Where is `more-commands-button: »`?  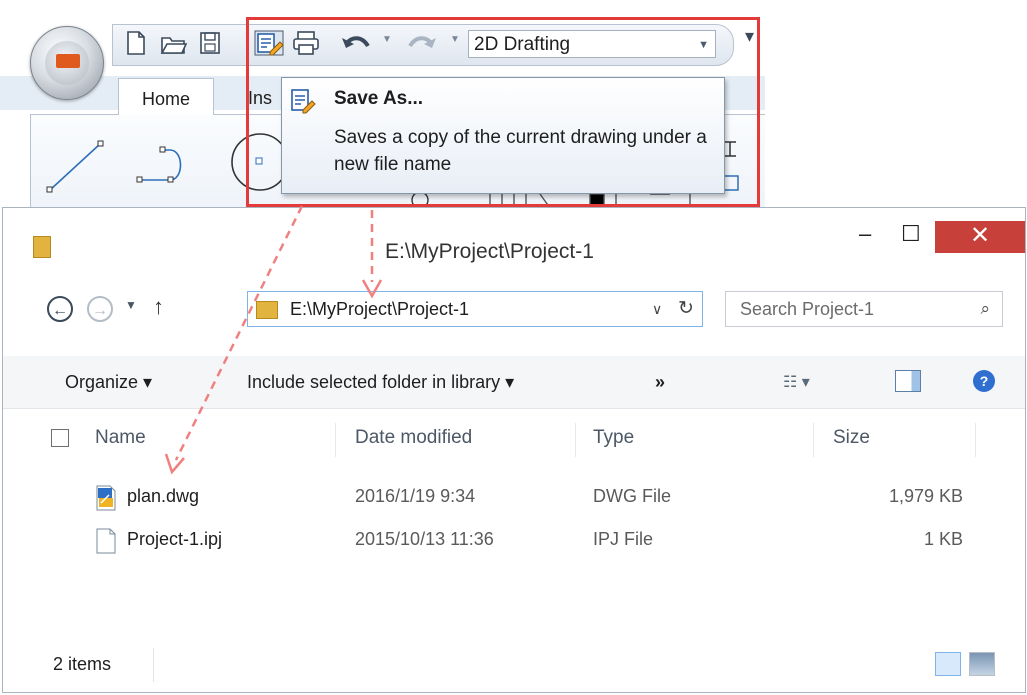
more-commands-button: » is located at coordinates (660, 382).